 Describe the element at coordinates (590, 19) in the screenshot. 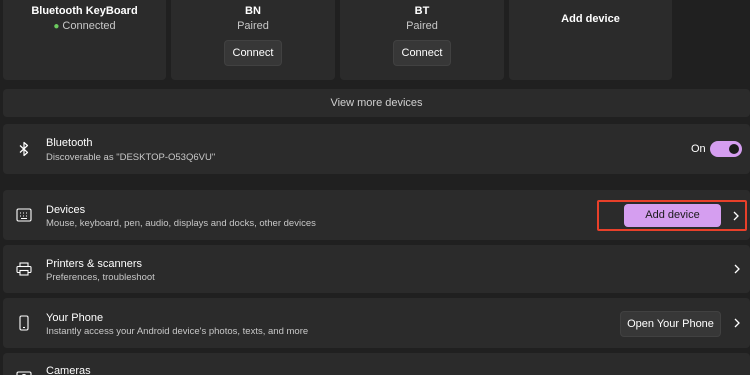

I see `add-device-tile-label: Add device` at that location.